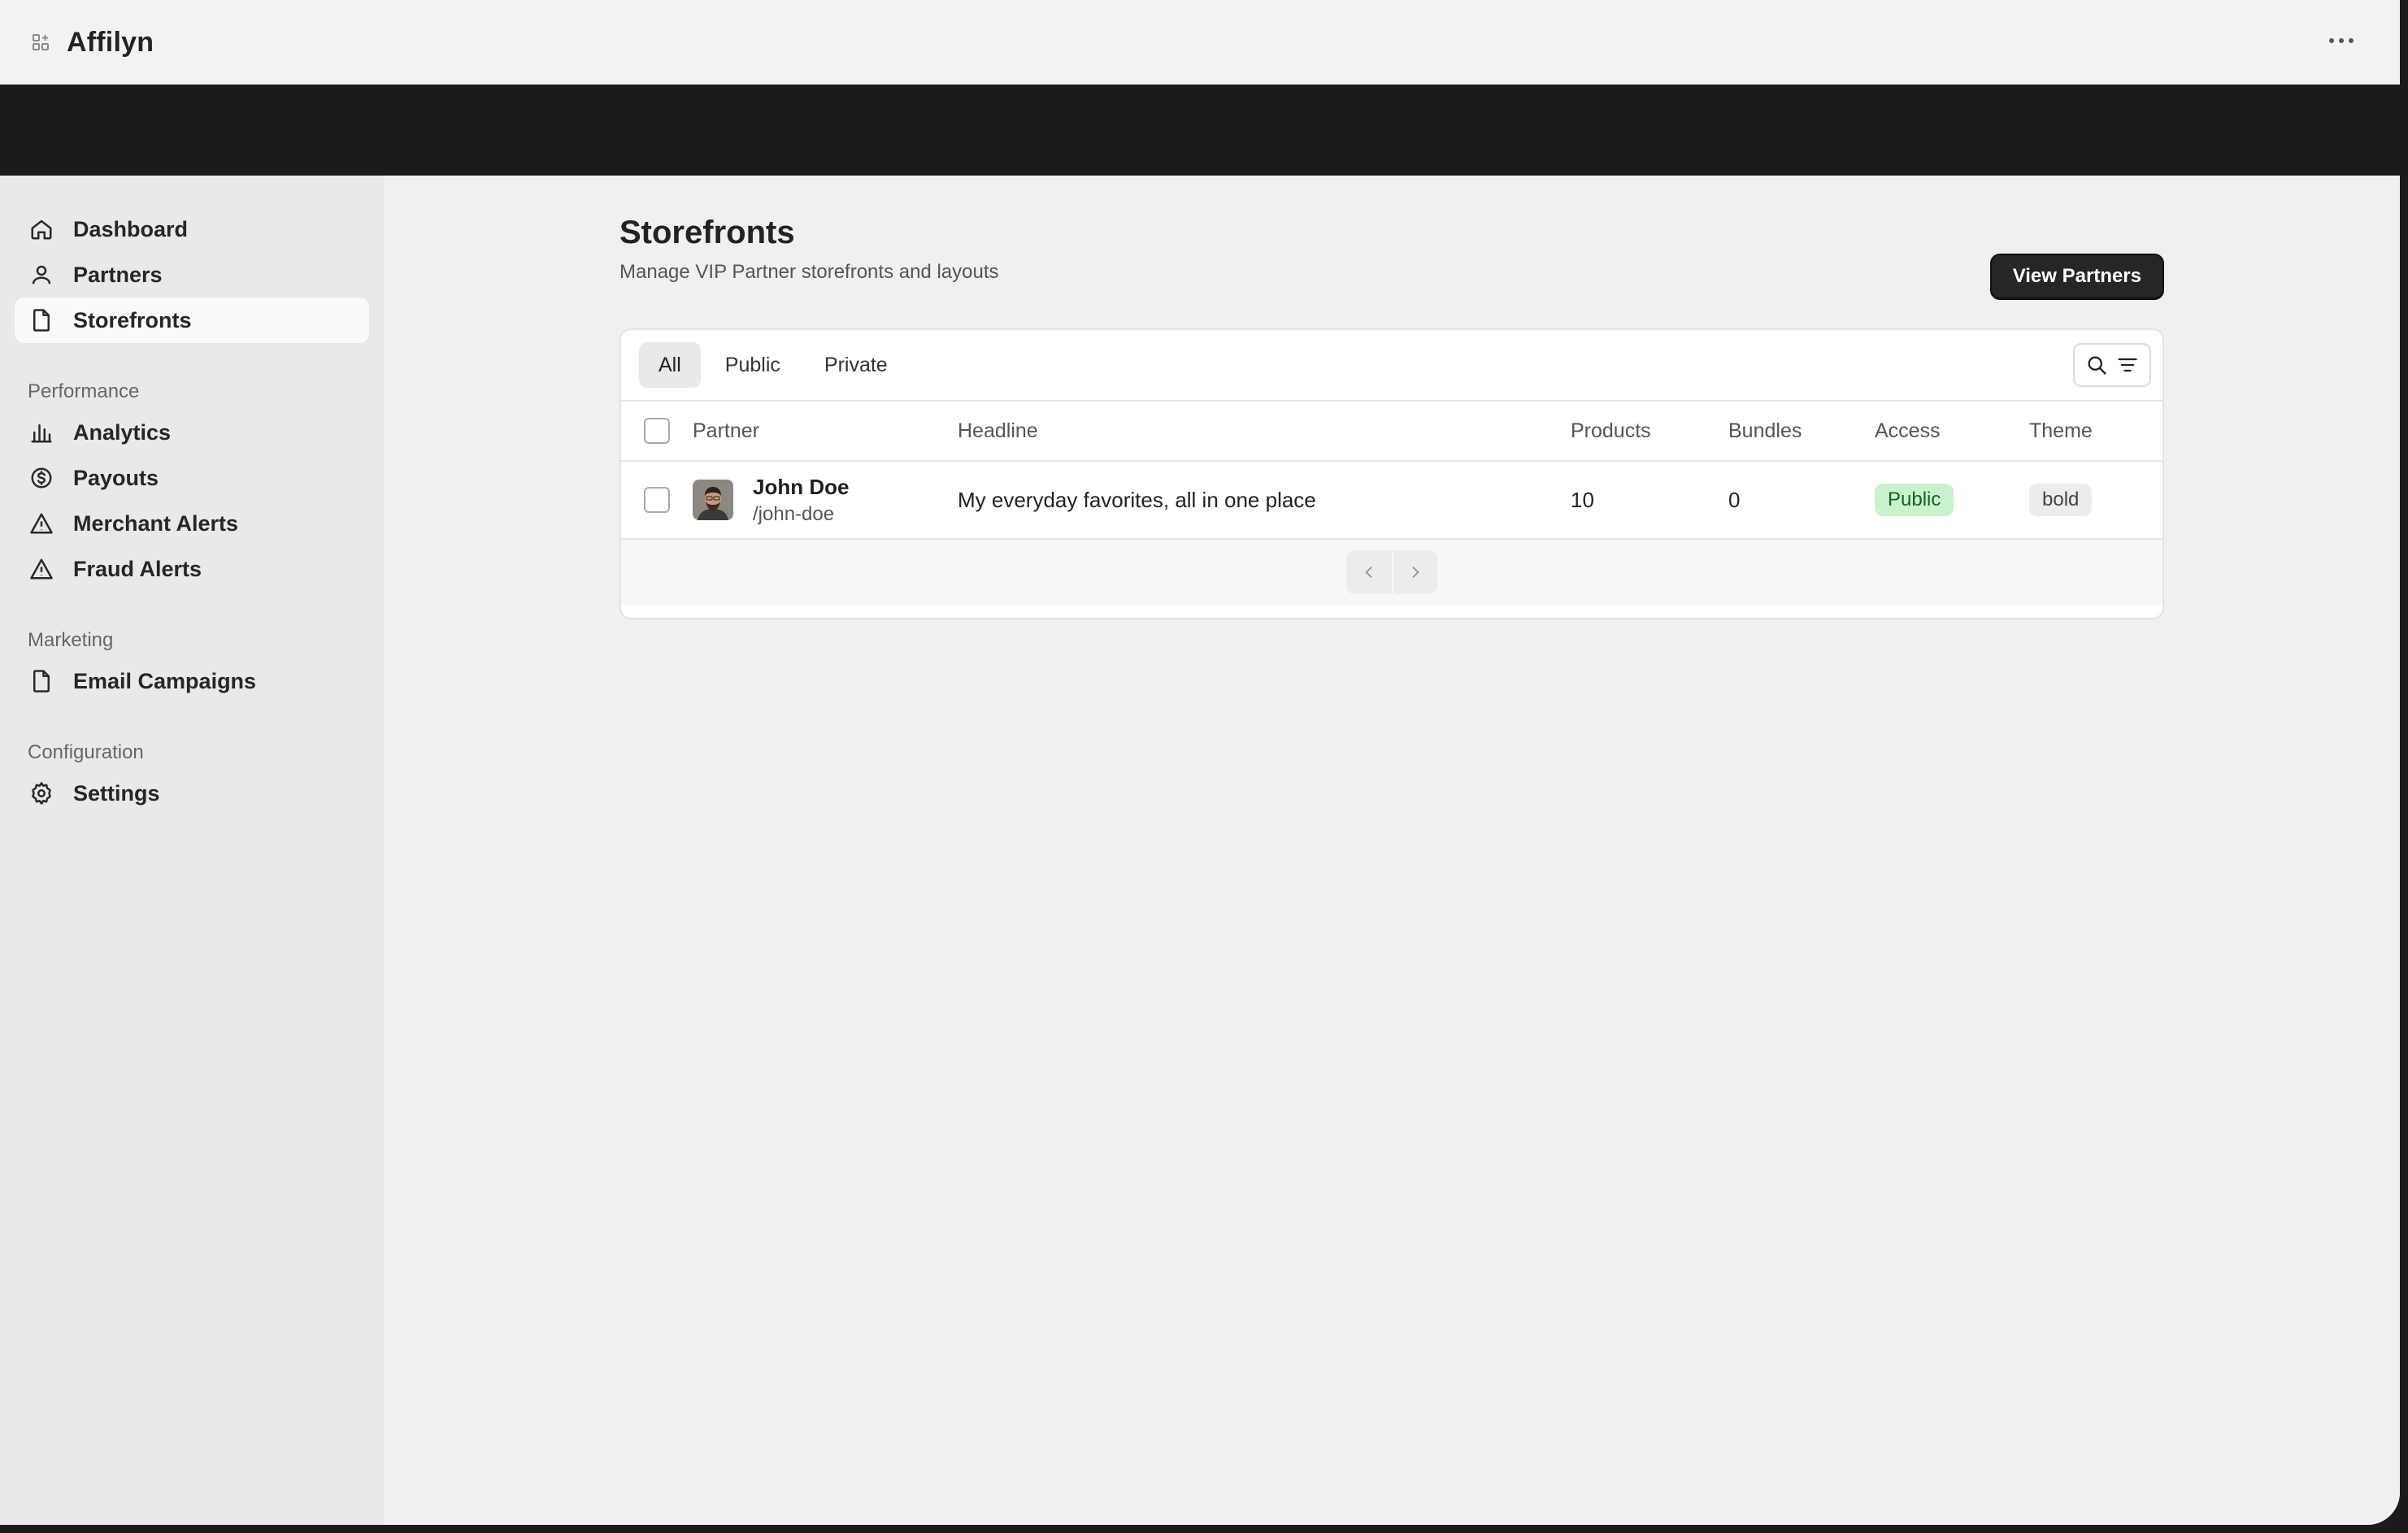 This screenshot has height=1533, width=2408. I want to click on access-cell: Public, so click(1952, 500).